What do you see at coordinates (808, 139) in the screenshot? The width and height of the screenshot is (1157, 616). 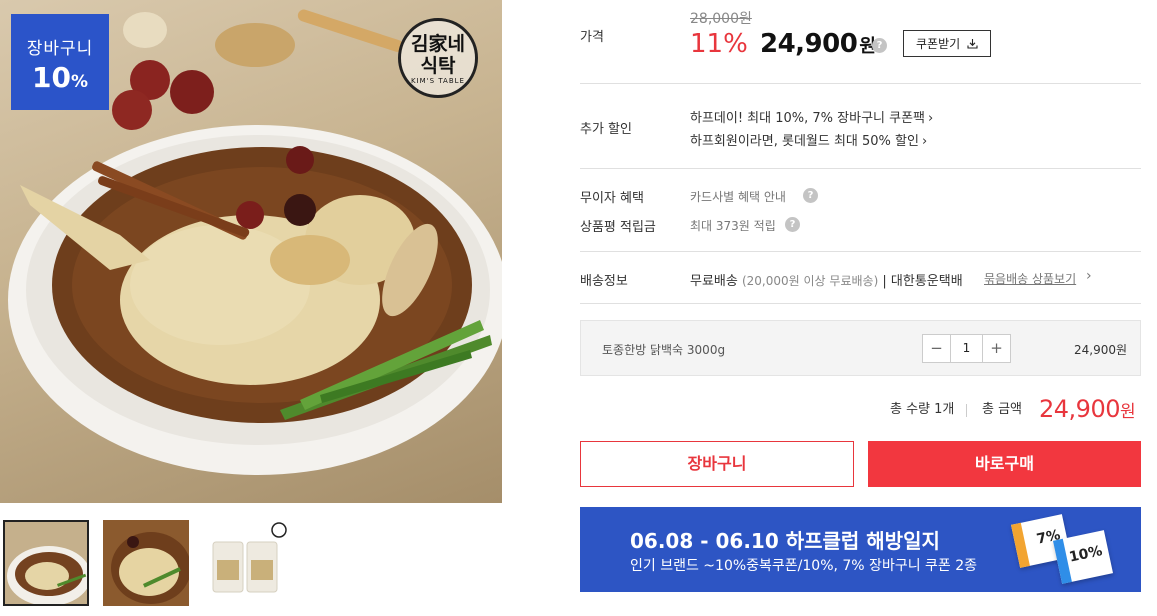 I see `extra-discount-link-2: 하프회원이라면, 롯데월드 최대 50% 할인 ›` at bounding box center [808, 139].